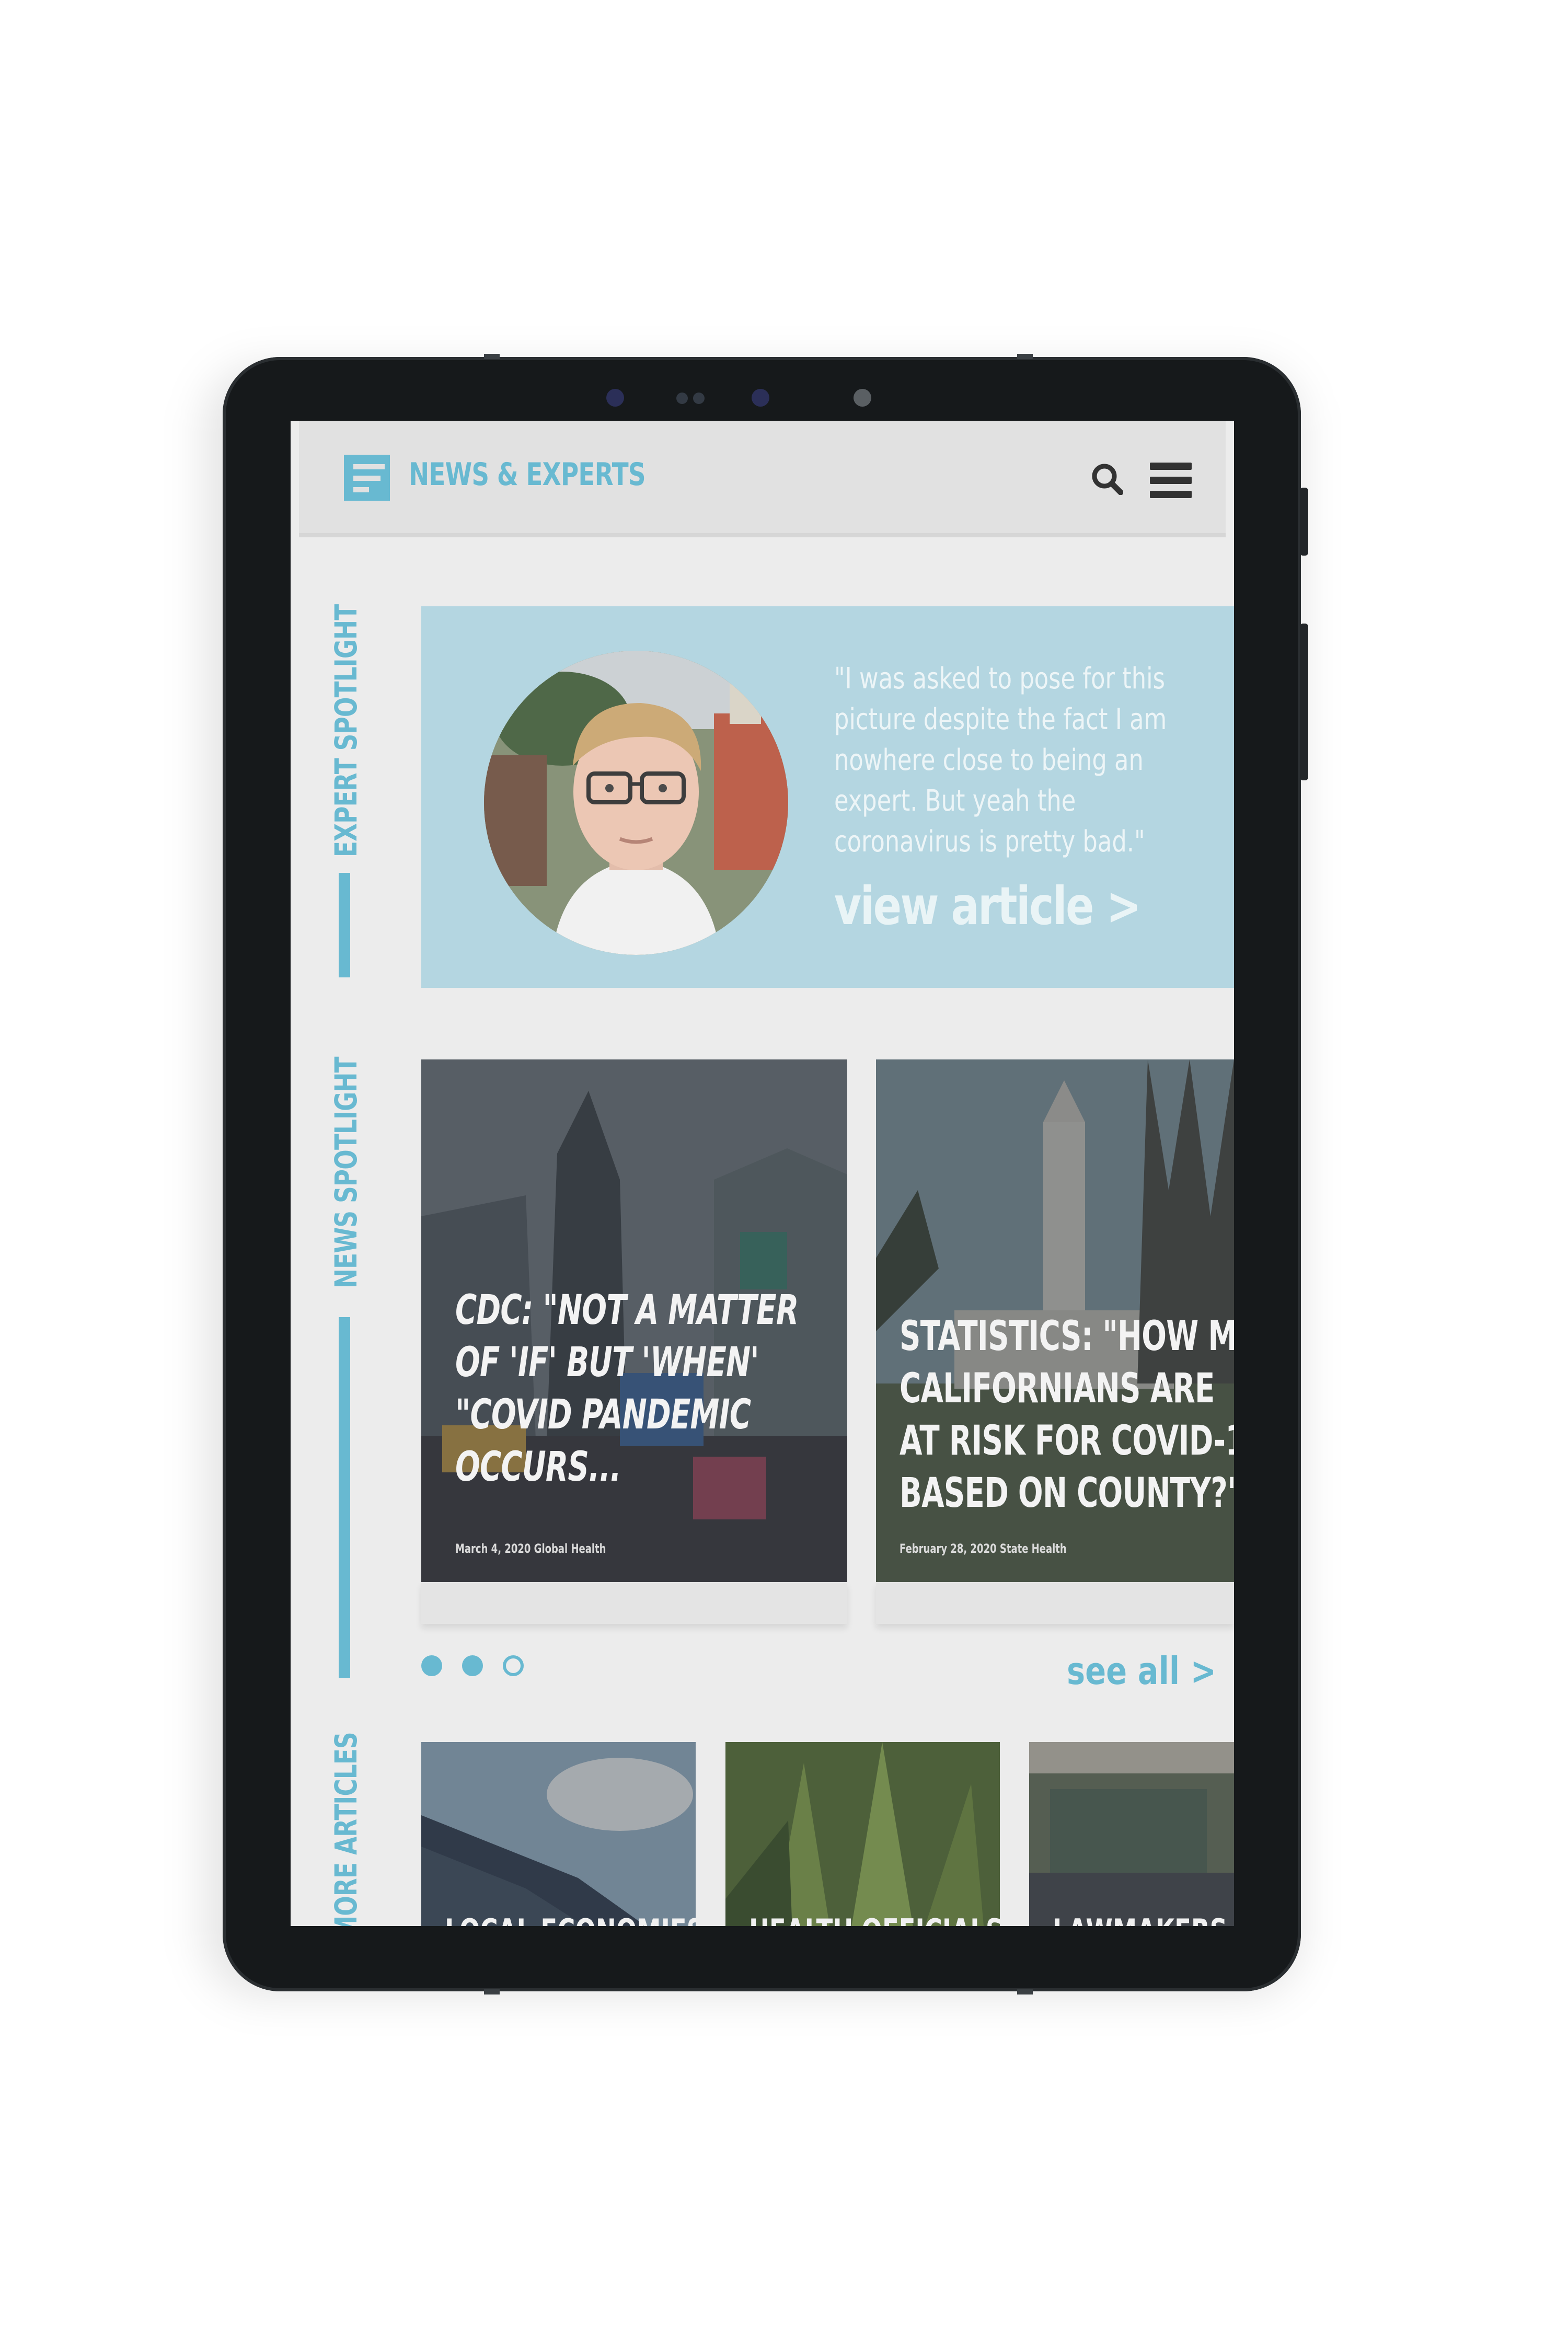  Describe the element at coordinates (1067, 1441) in the screenshot. I see `news-title-line: AT RISK FOR COVID-19` at that location.